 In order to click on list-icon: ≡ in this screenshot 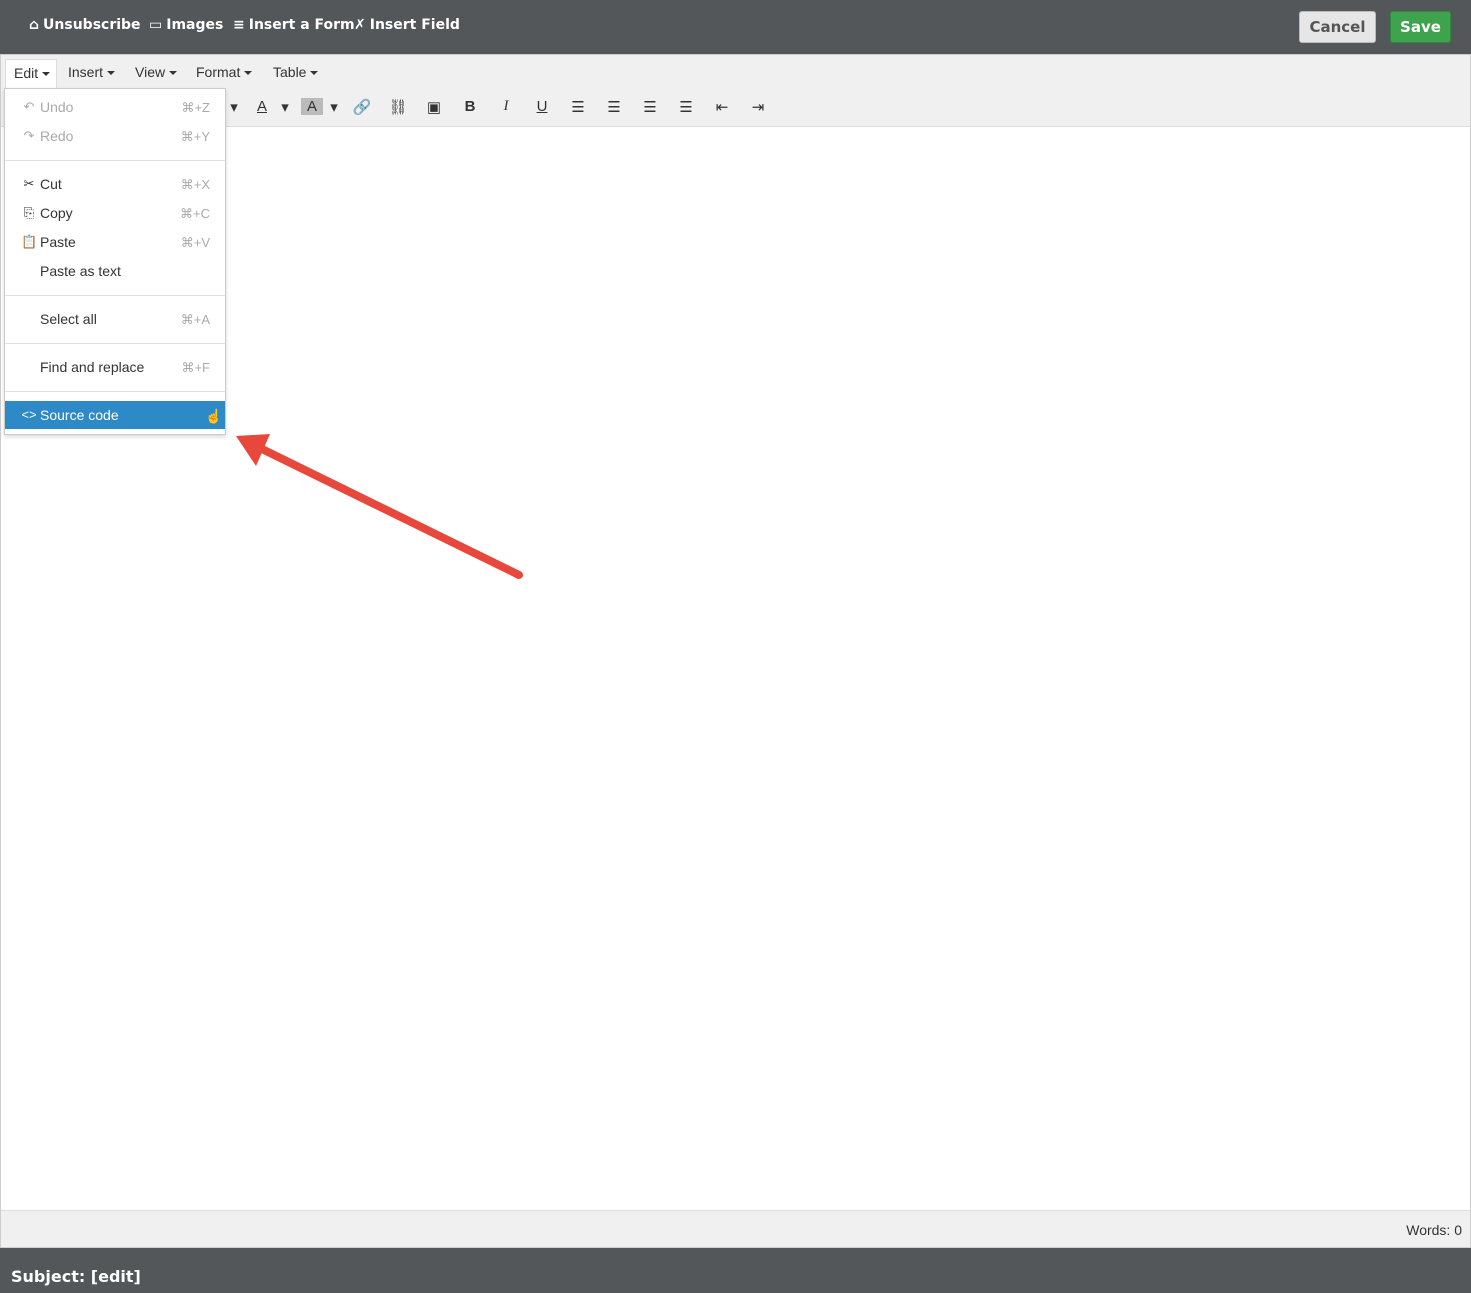, I will do `click(239, 25)`.